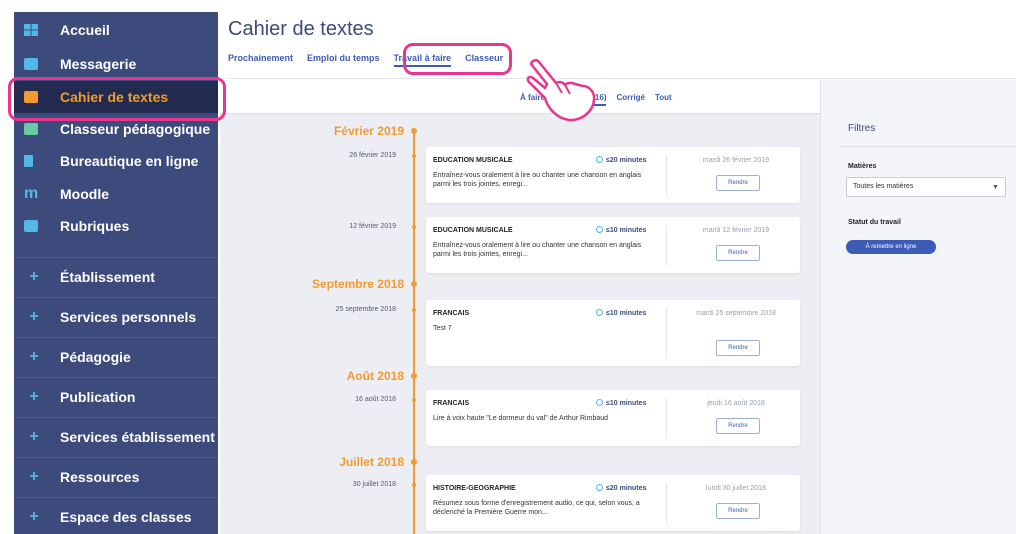 The image size is (1016, 534). What do you see at coordinates (926, 187) in the screenshot?
I see `subjects-select: Toutes les matières` at bounding box center [926, 187].